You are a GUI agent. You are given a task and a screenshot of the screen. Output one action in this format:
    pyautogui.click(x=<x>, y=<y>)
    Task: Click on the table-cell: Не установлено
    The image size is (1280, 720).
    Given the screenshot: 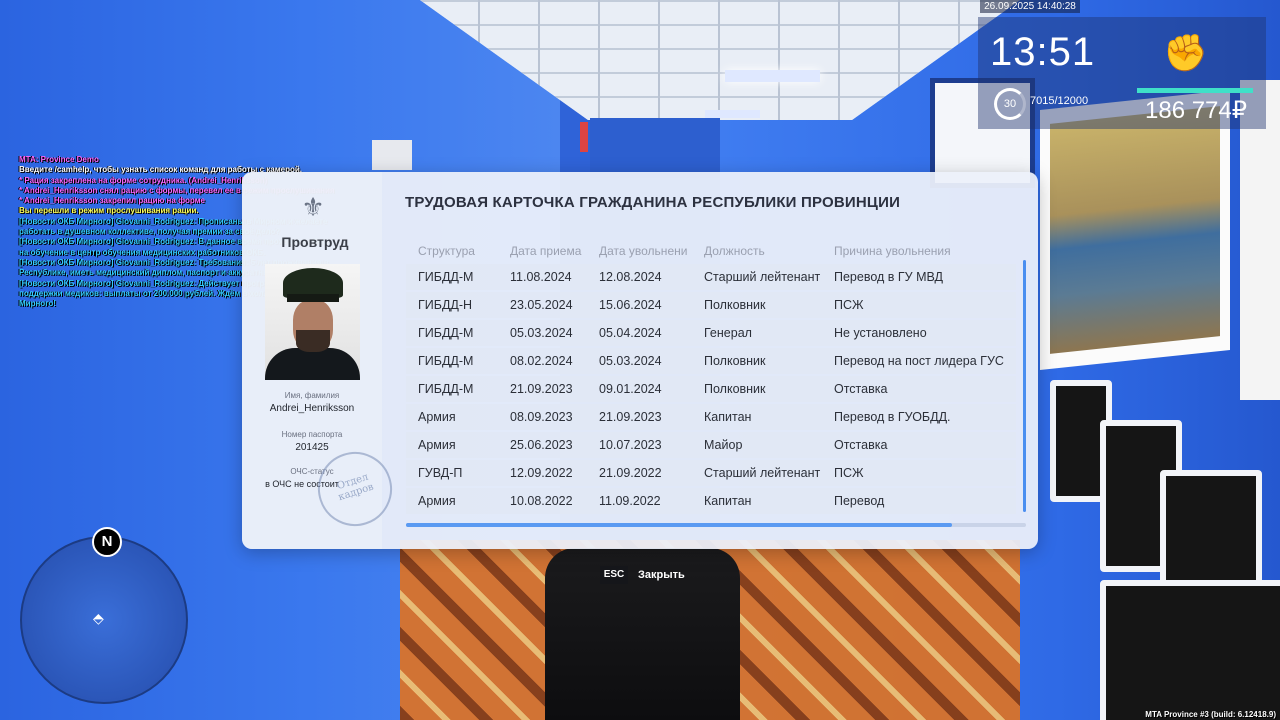 What is the action you would take?
    pyautogui.click(x=880, y=333)
    